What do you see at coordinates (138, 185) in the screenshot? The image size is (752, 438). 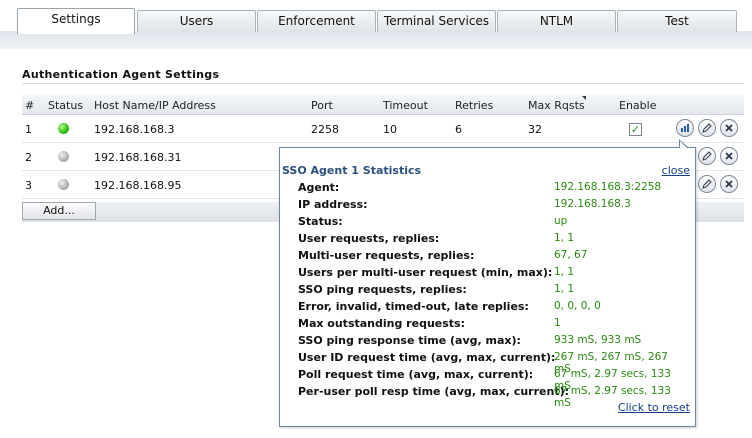 I see `row-host: 192.168.168.95` at bounding box center [138, 185].